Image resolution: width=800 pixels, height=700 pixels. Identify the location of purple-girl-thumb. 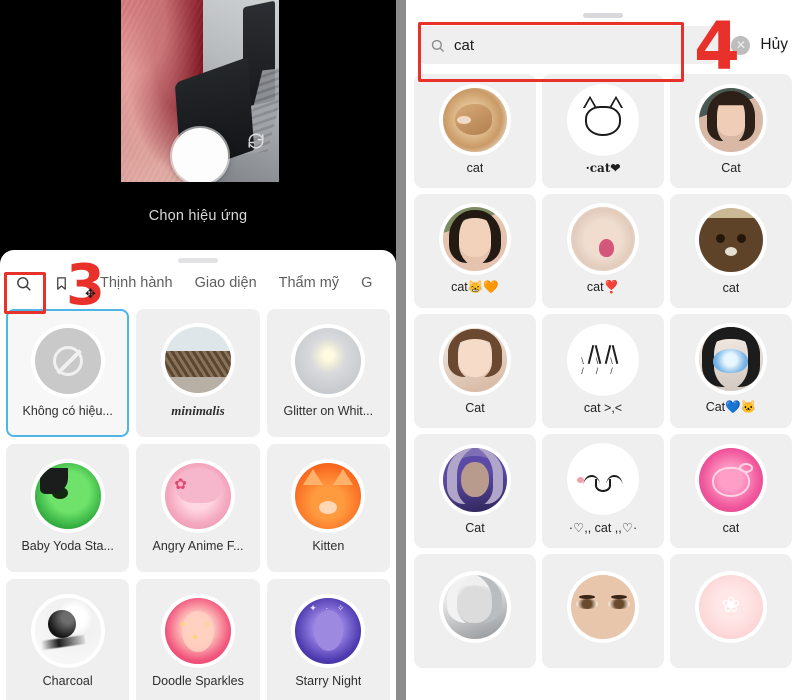
(475, 479).